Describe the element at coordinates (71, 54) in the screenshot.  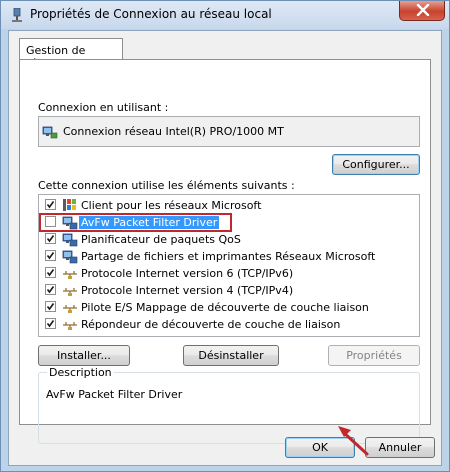
I see `tab-gestion-de-reseau: Gestion de réseau` at that location.